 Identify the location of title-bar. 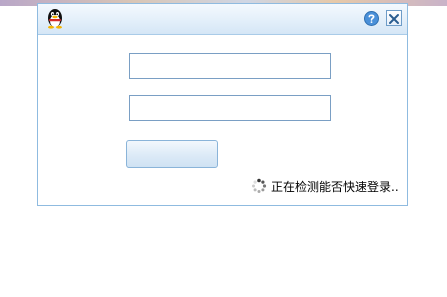
(222, 19).